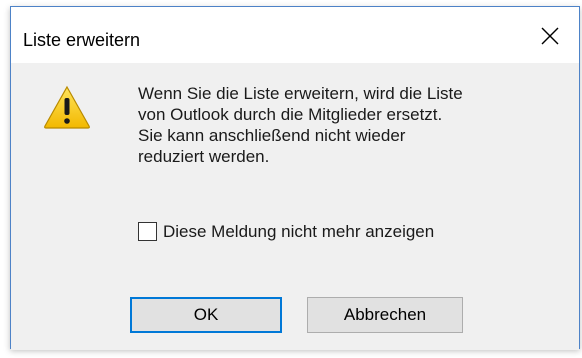 The image size is (582, 358). I want to click on ok-button: OK, so click(206, 315).